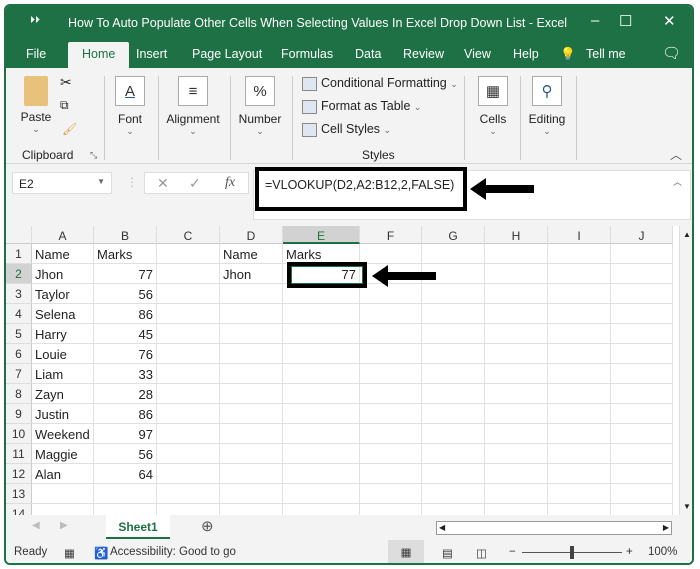 The image size is (700, 569). I want to click on cell-C7, so click(188, 374).